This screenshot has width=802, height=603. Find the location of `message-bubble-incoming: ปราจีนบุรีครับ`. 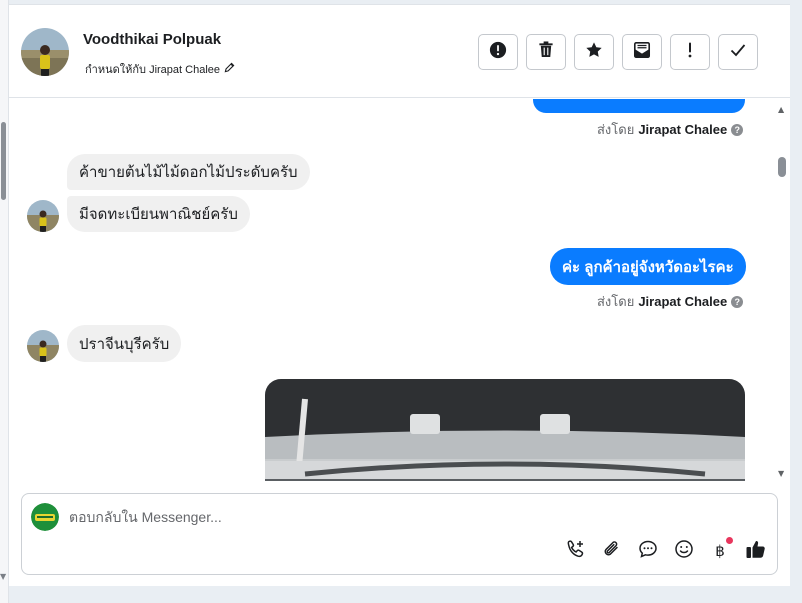

message-bubble-incoming: ปราจีนบุรีครับ is located at coordinates (124, 343).